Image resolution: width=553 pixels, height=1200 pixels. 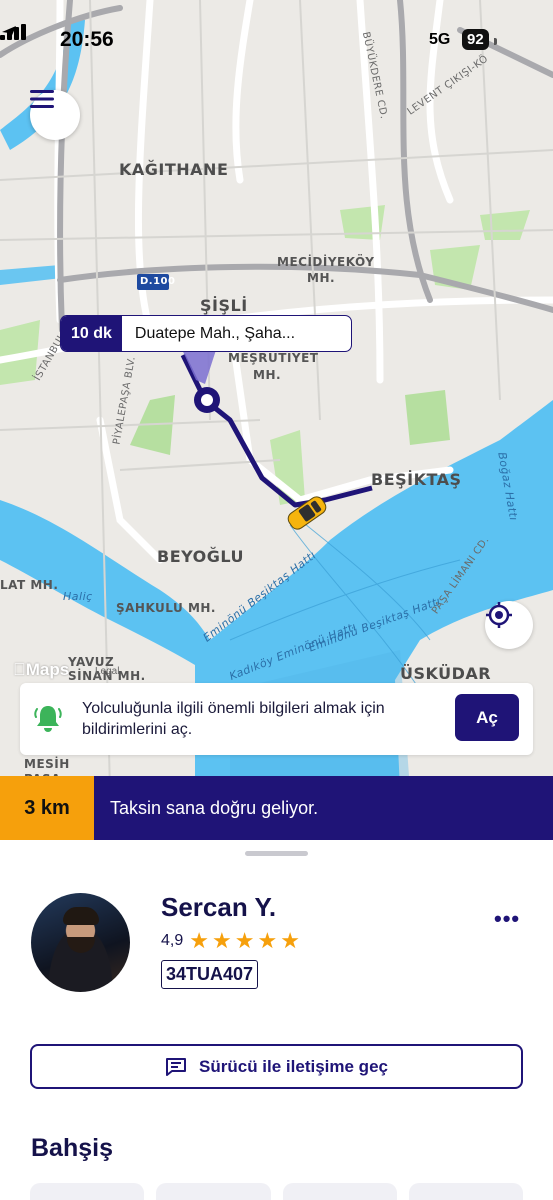 I want to click on rating-stars: ★ ★ ★ ★ ★, so click(x=246, y=940).